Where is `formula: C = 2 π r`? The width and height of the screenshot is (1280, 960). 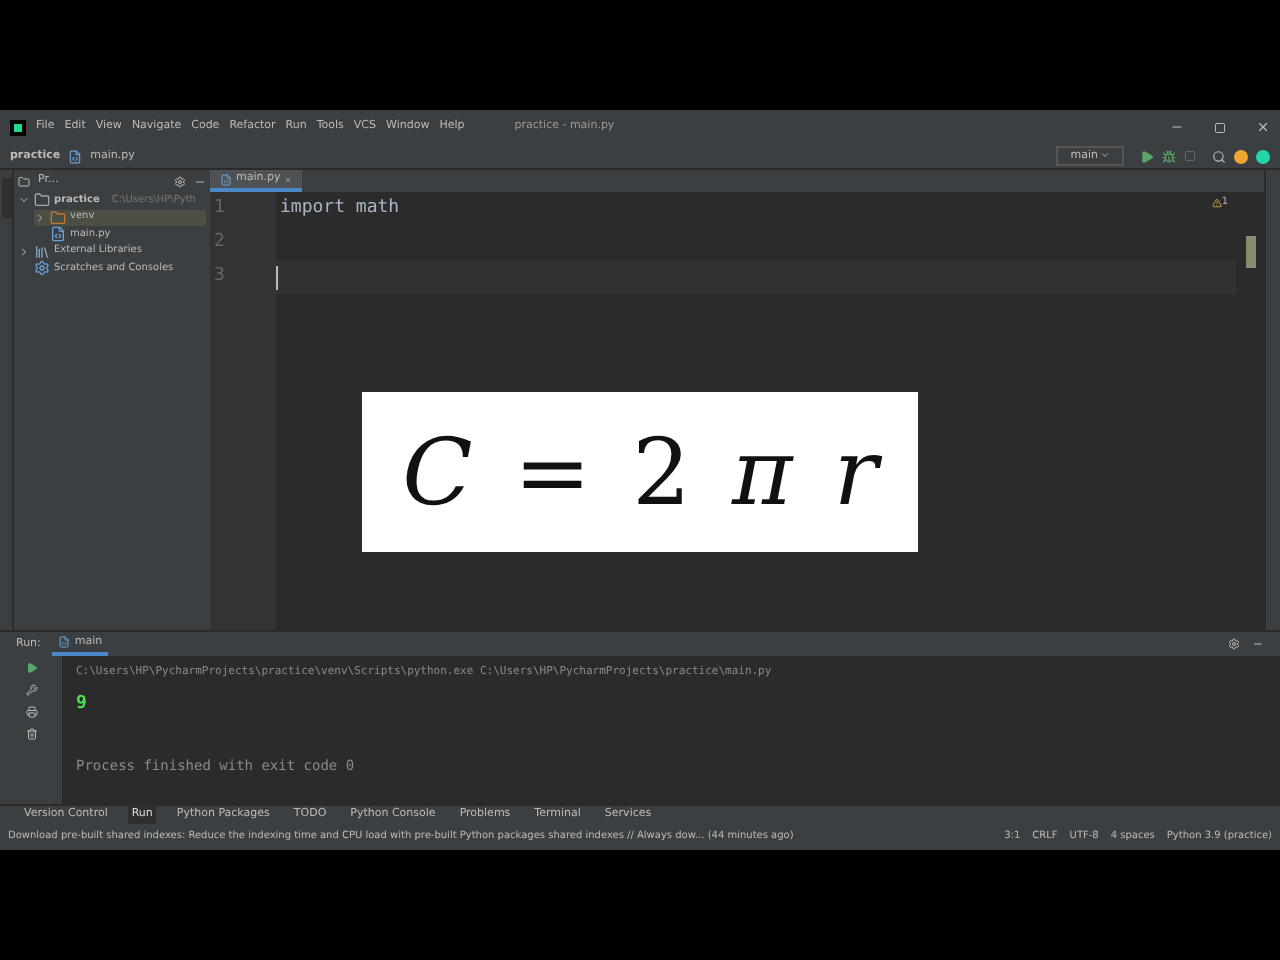 formula: C = 2 π r is located at coordinates (640, 472).